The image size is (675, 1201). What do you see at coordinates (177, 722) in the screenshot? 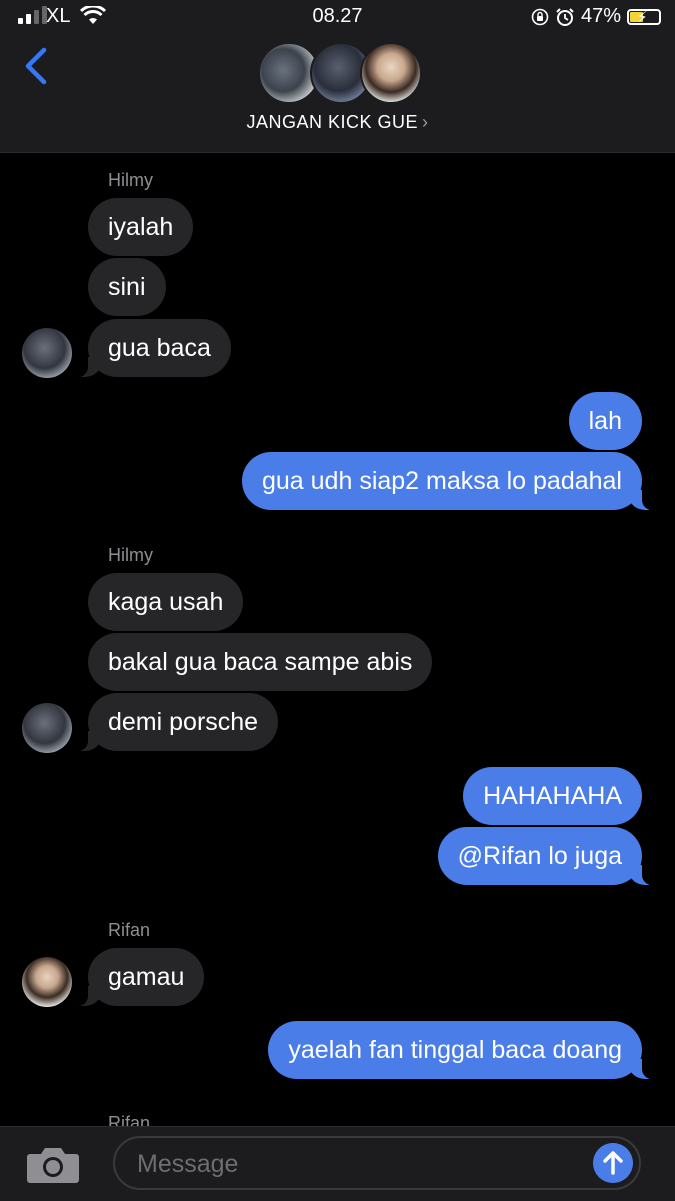
I see `incoming-message: demi porsche` at bounding box center [177, 722].